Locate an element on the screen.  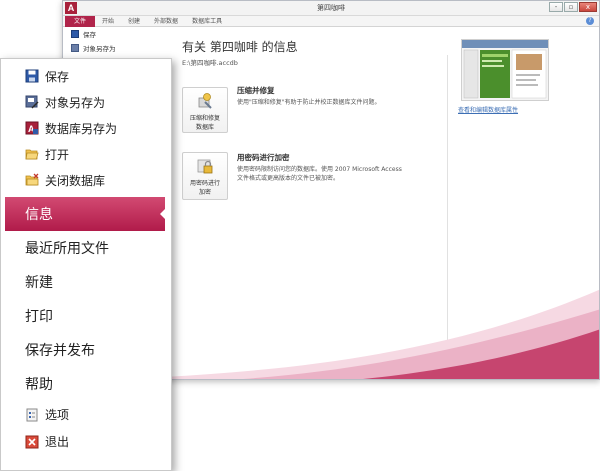
close-button: x is located at coordinates (588, 7).